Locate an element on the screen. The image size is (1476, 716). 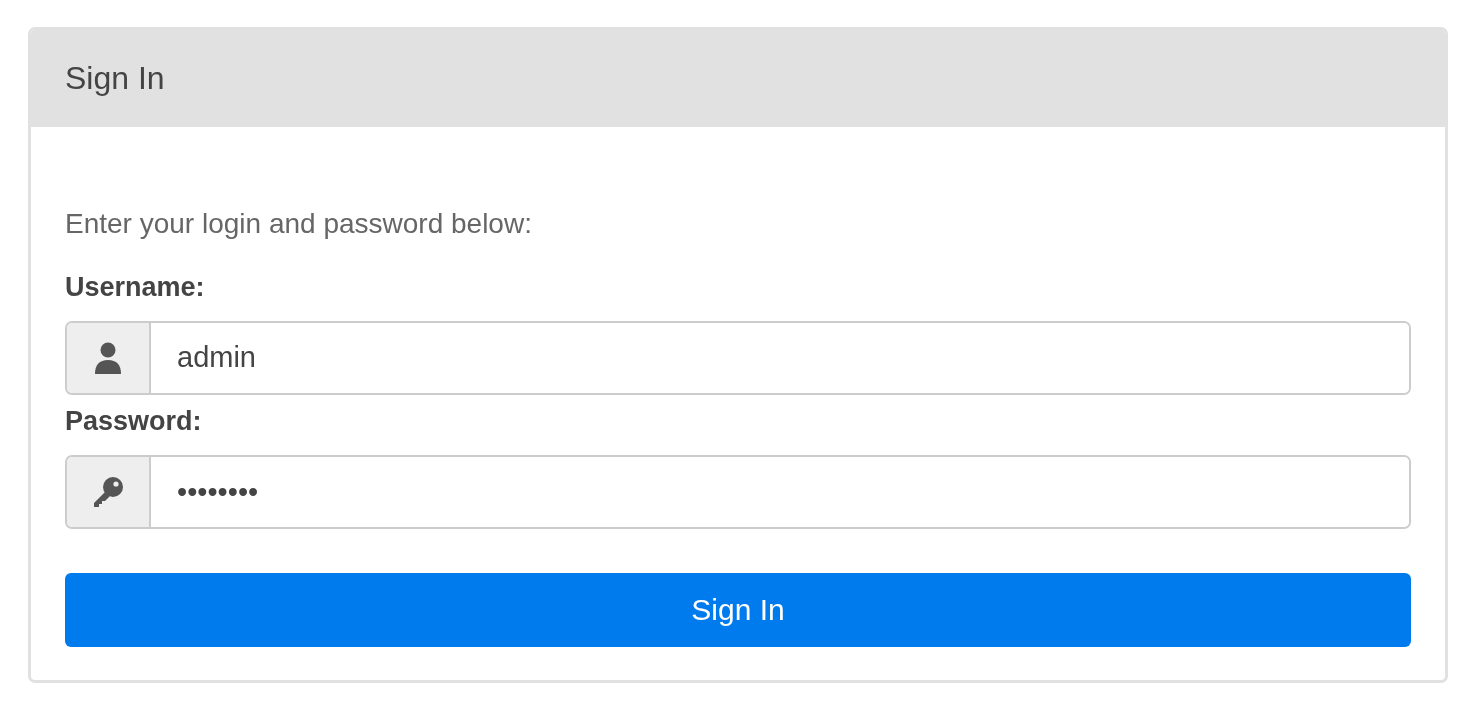
sign-in-button: Sign In is located at coordinates (738, 610).